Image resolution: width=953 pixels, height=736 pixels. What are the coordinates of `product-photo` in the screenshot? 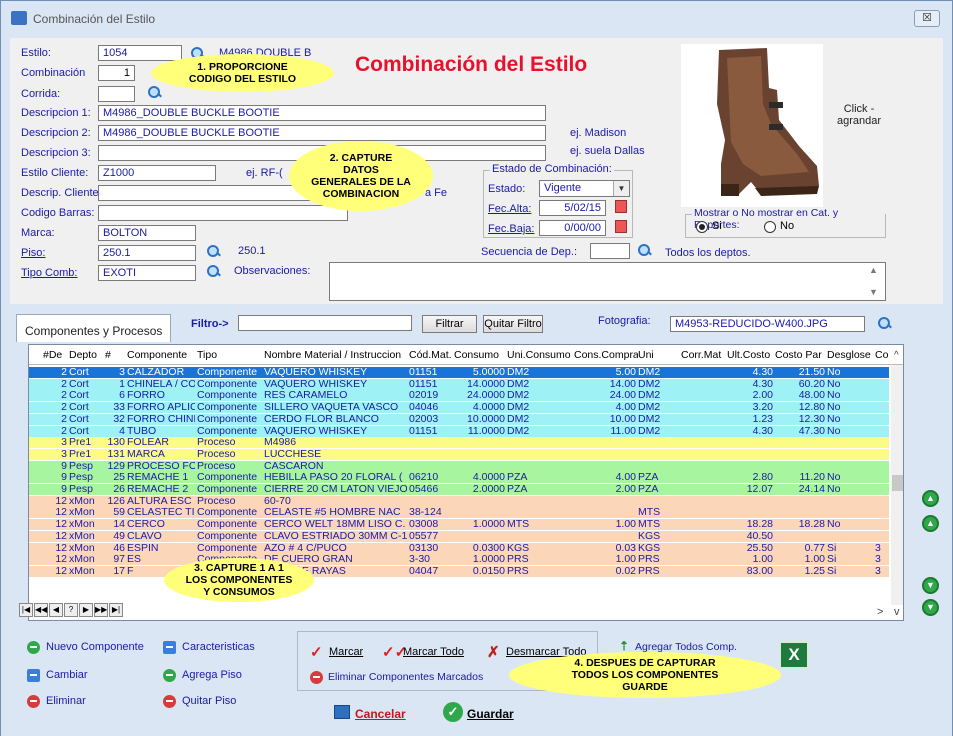 It's located at (752, 125).